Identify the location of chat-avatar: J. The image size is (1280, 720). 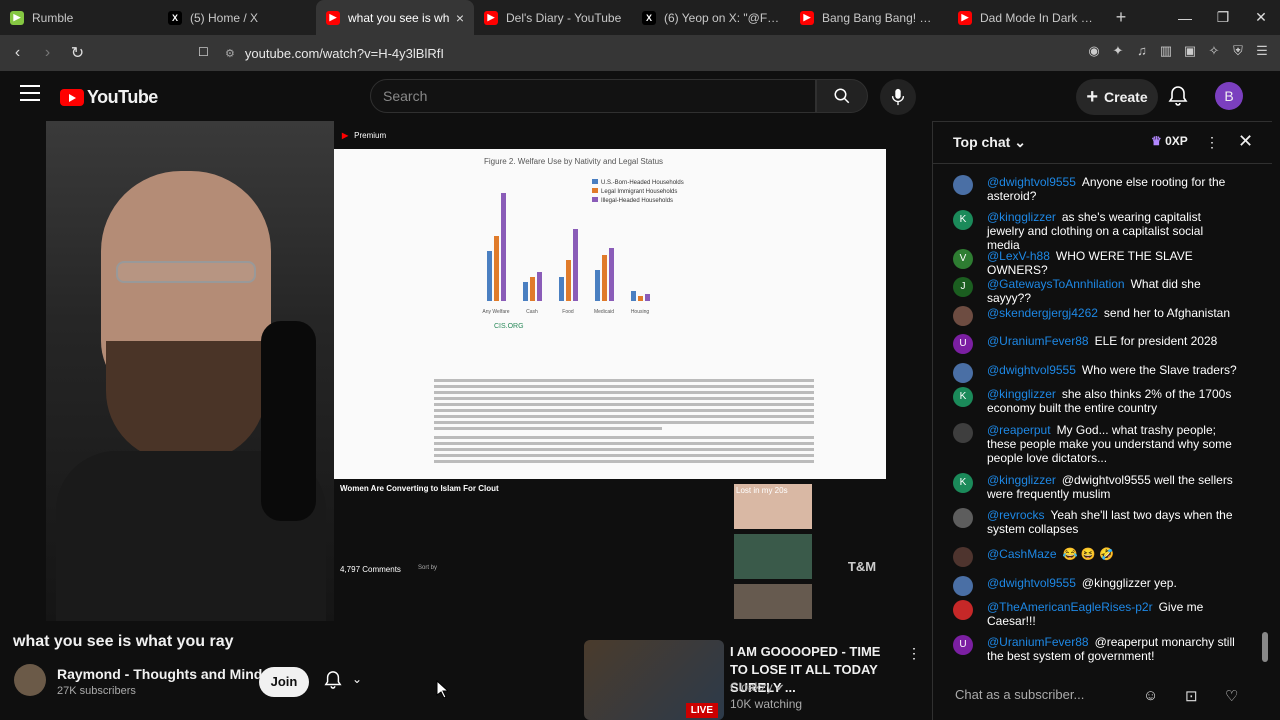
(963, 287).